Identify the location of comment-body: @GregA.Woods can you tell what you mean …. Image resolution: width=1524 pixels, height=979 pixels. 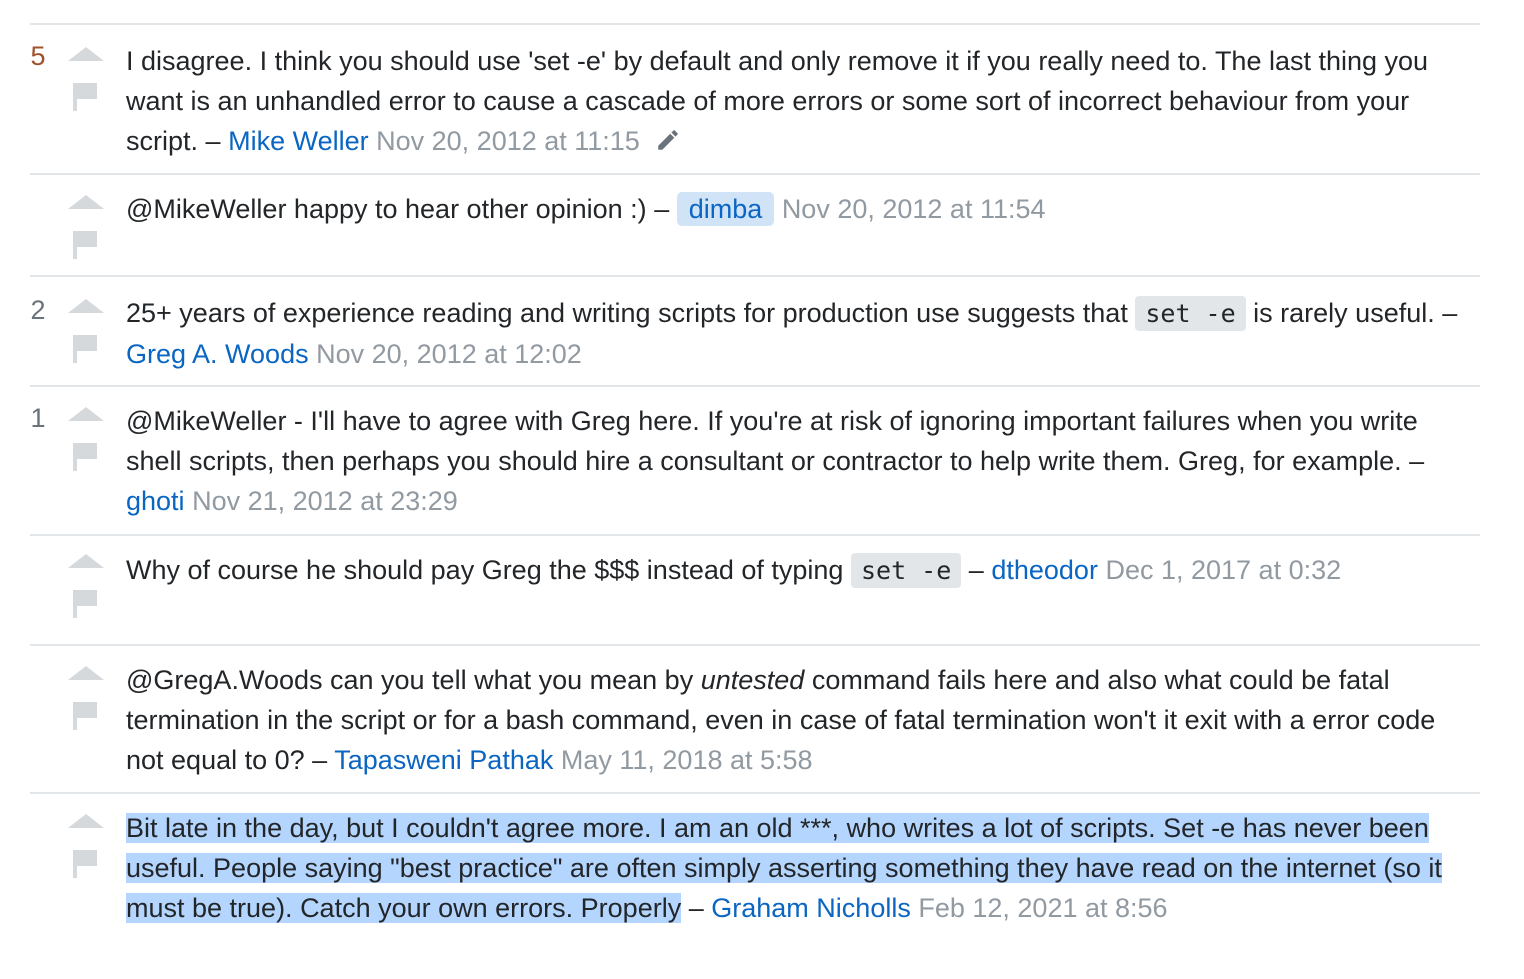
(803, 719).